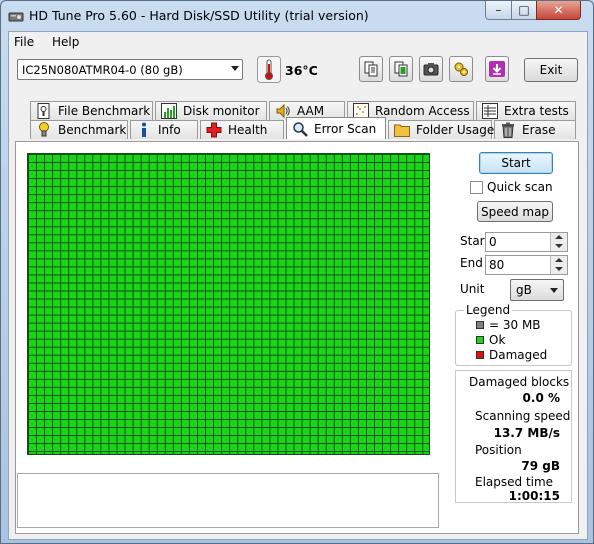 This screenshot has width=594, height=544. I want to click on copy-screenshot-icon, so click(401, 69).